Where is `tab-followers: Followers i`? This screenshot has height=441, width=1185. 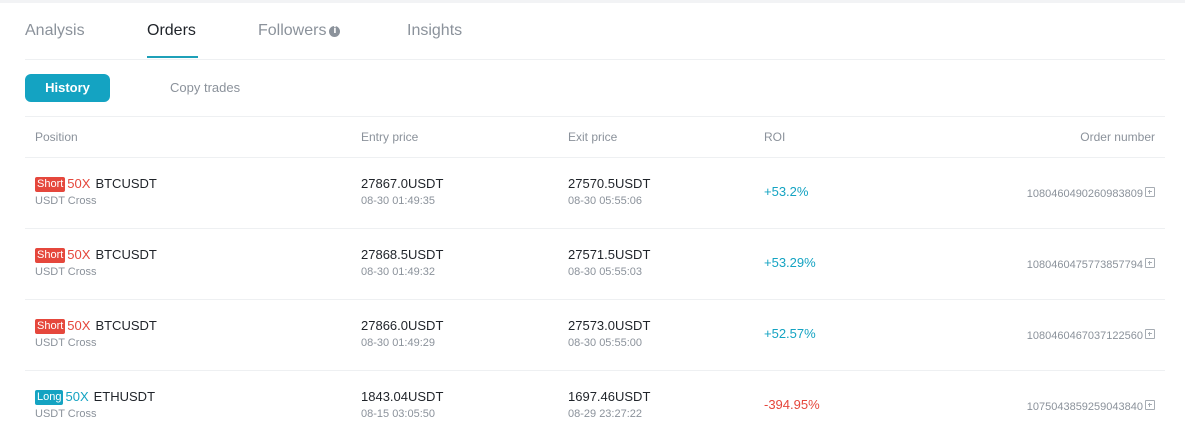 tab-followers: Followers i is located at coordinates (299, 31).